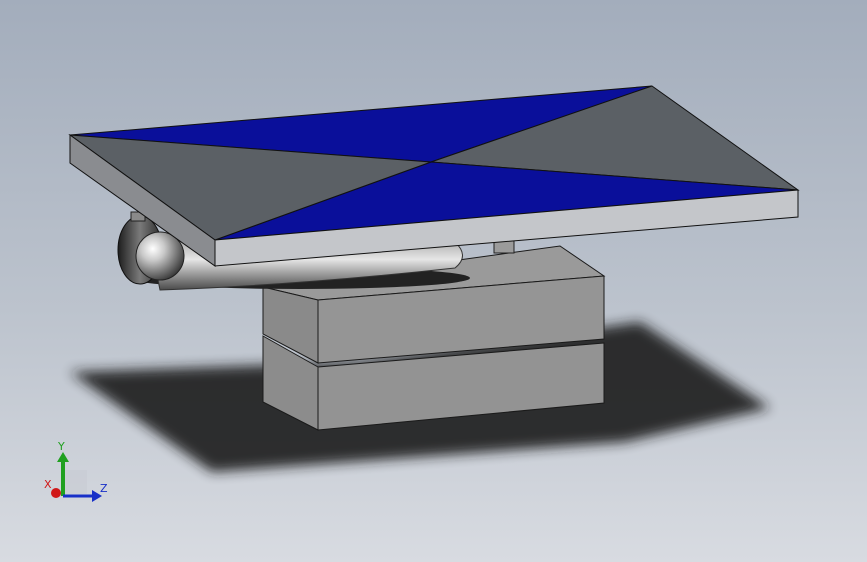 This screenshot has height=562, width=867. Describe the element at coordinates (48, 484) in the screenshot. I see `triad-x-label: X` at that location.